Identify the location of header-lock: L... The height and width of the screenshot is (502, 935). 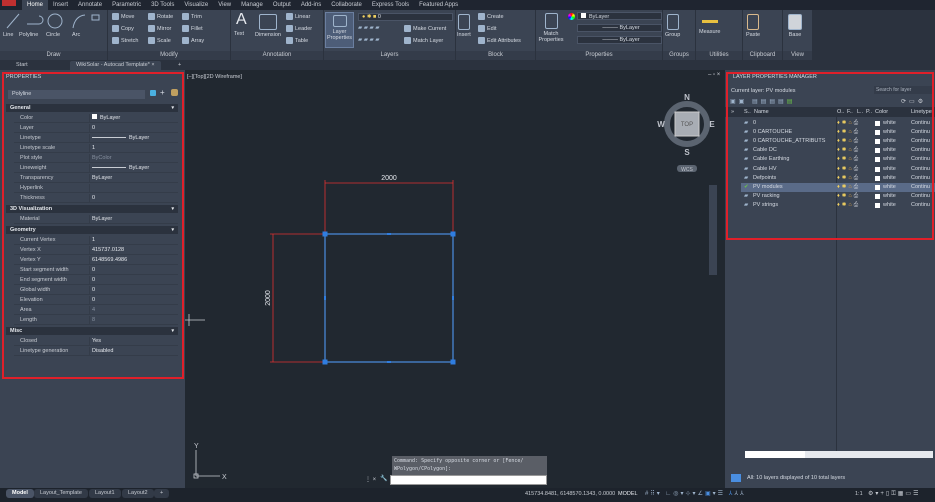
(860, 112).